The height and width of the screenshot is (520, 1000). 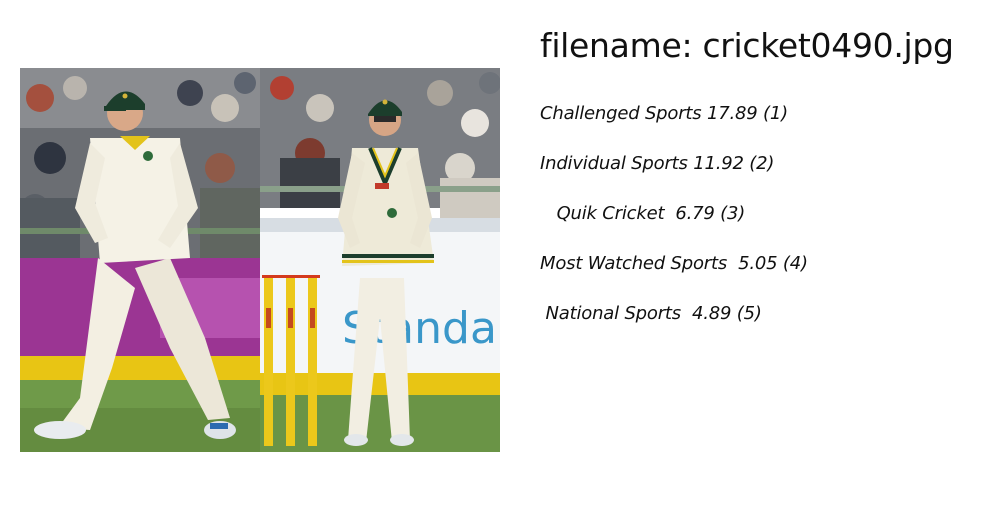 I want to click on prediction-4: Most Watched Sports 5.05 (4), so click(x=674, y=263).